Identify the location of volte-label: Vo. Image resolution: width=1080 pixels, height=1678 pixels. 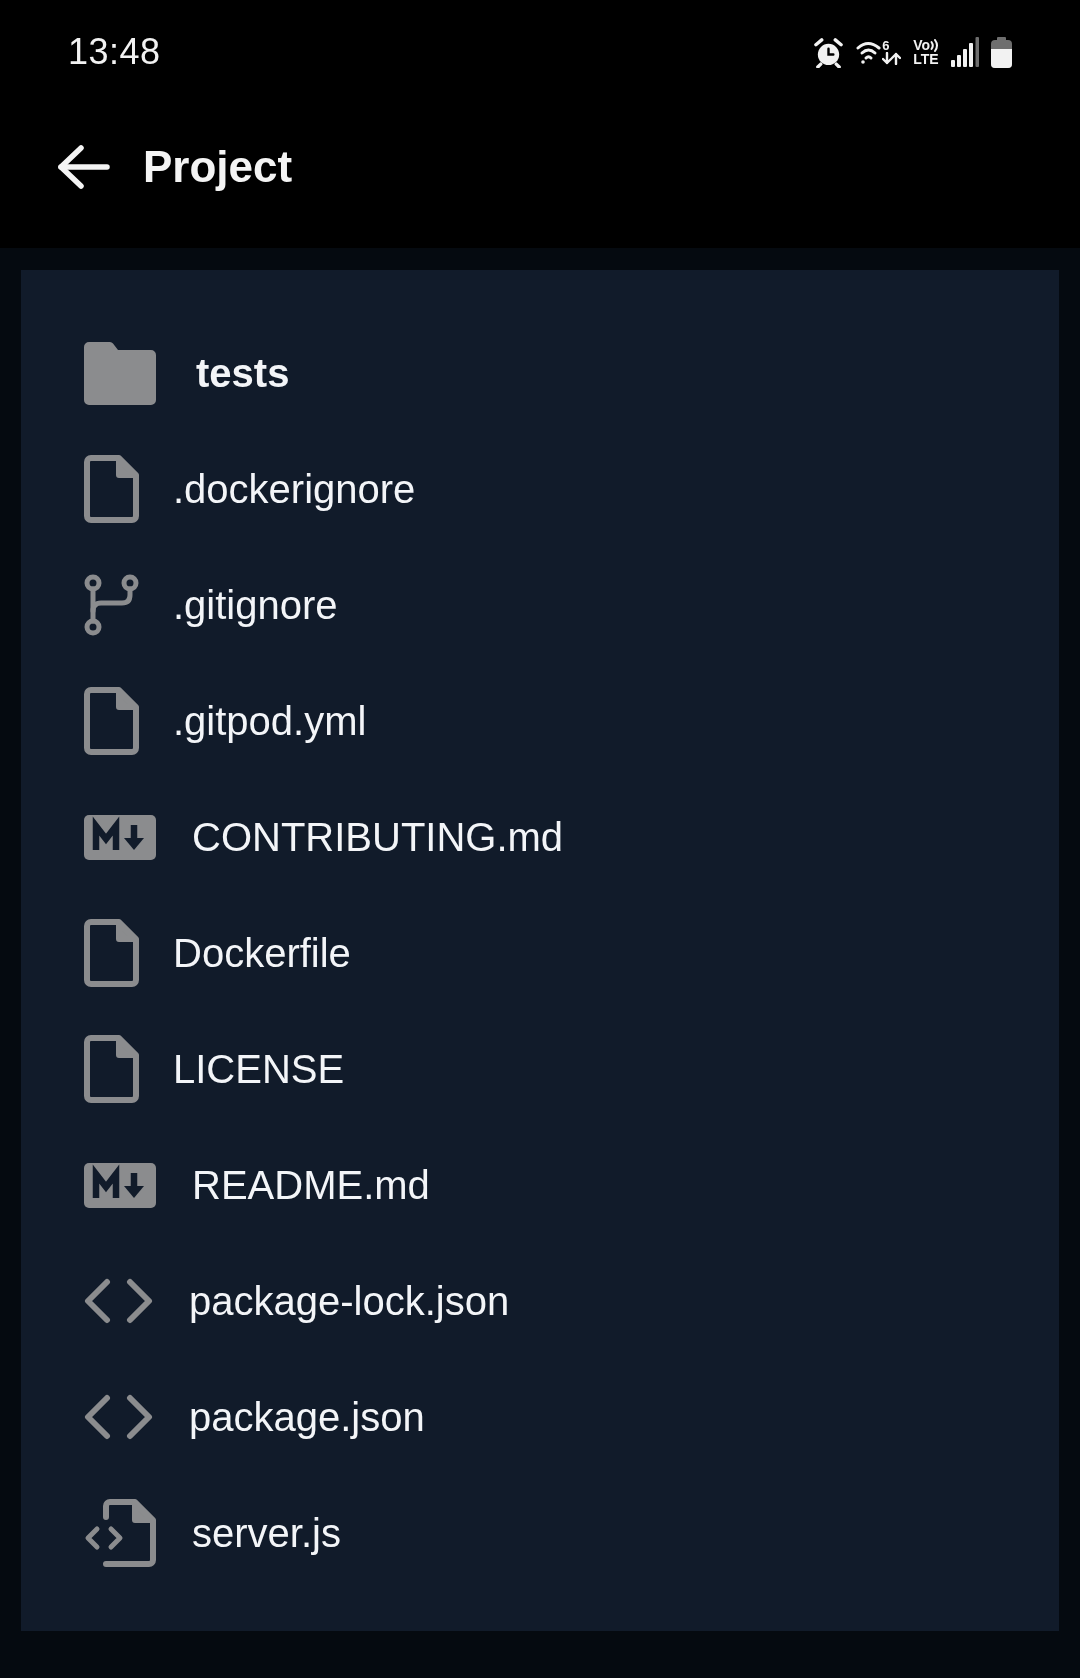
(921, 45).